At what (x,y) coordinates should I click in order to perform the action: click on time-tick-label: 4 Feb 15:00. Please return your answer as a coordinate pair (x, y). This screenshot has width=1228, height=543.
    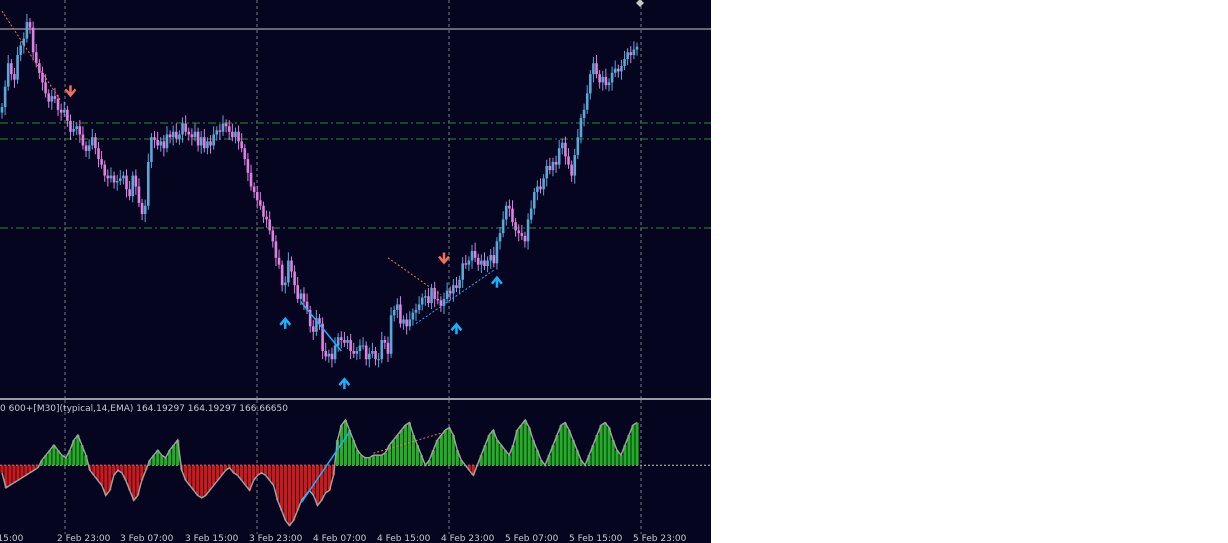
    Looking at the image, I should click on (404, 538).